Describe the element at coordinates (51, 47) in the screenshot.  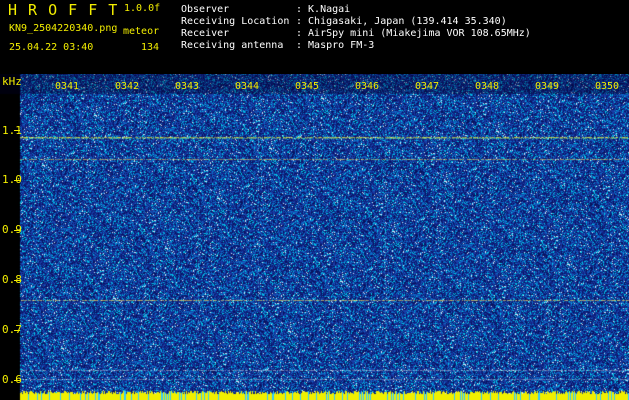
I see `timestamp: 25.04.22 03:40` at that location.